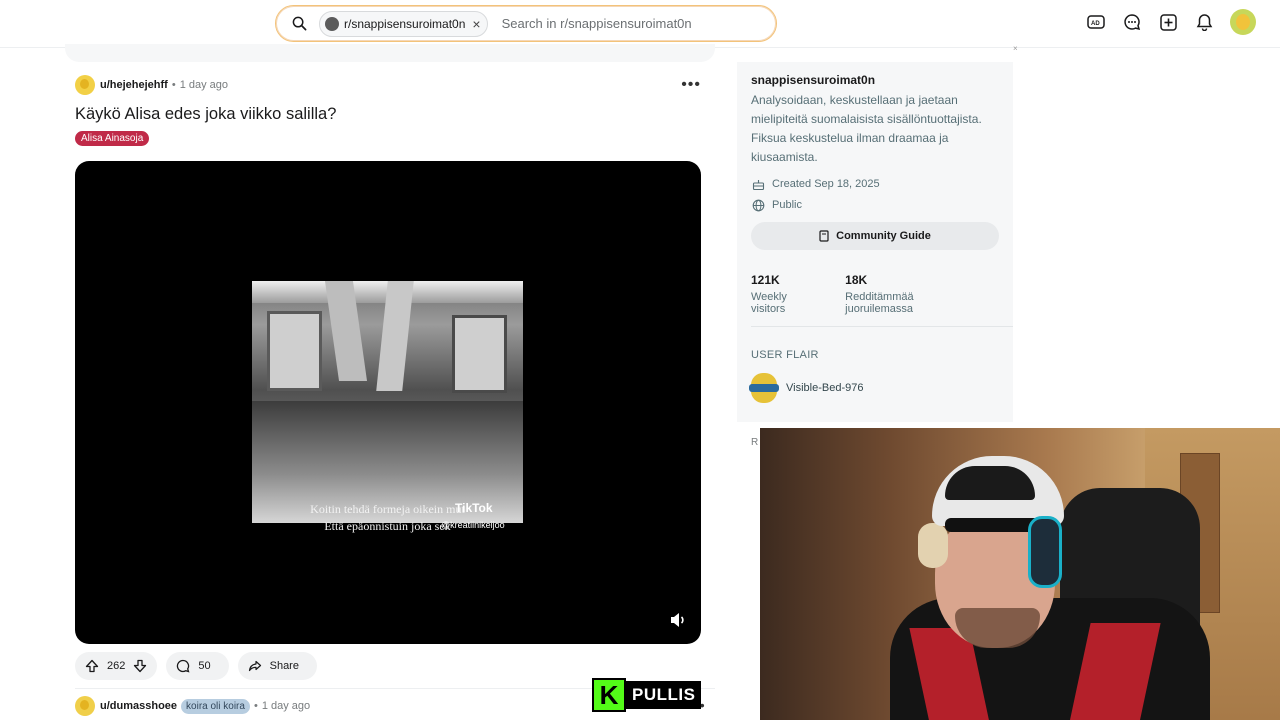 The image size is (1280, 720). I want to click on comments-button: 50, so click(197, 666).